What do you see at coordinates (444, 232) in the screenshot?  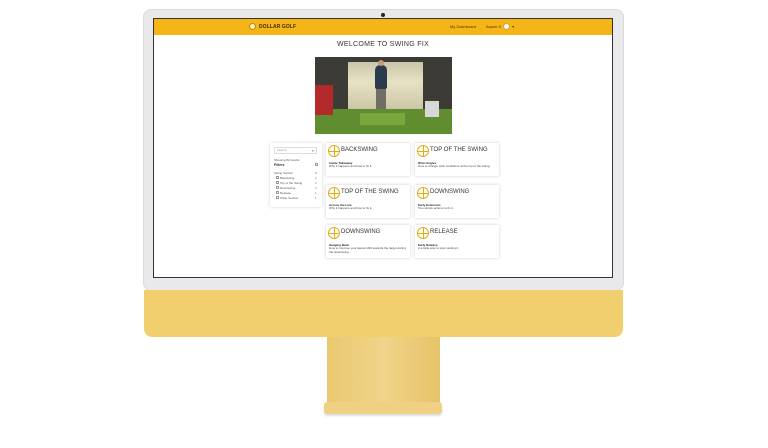 I see `card-title: RELEASE` at bounding box center [444, 232].